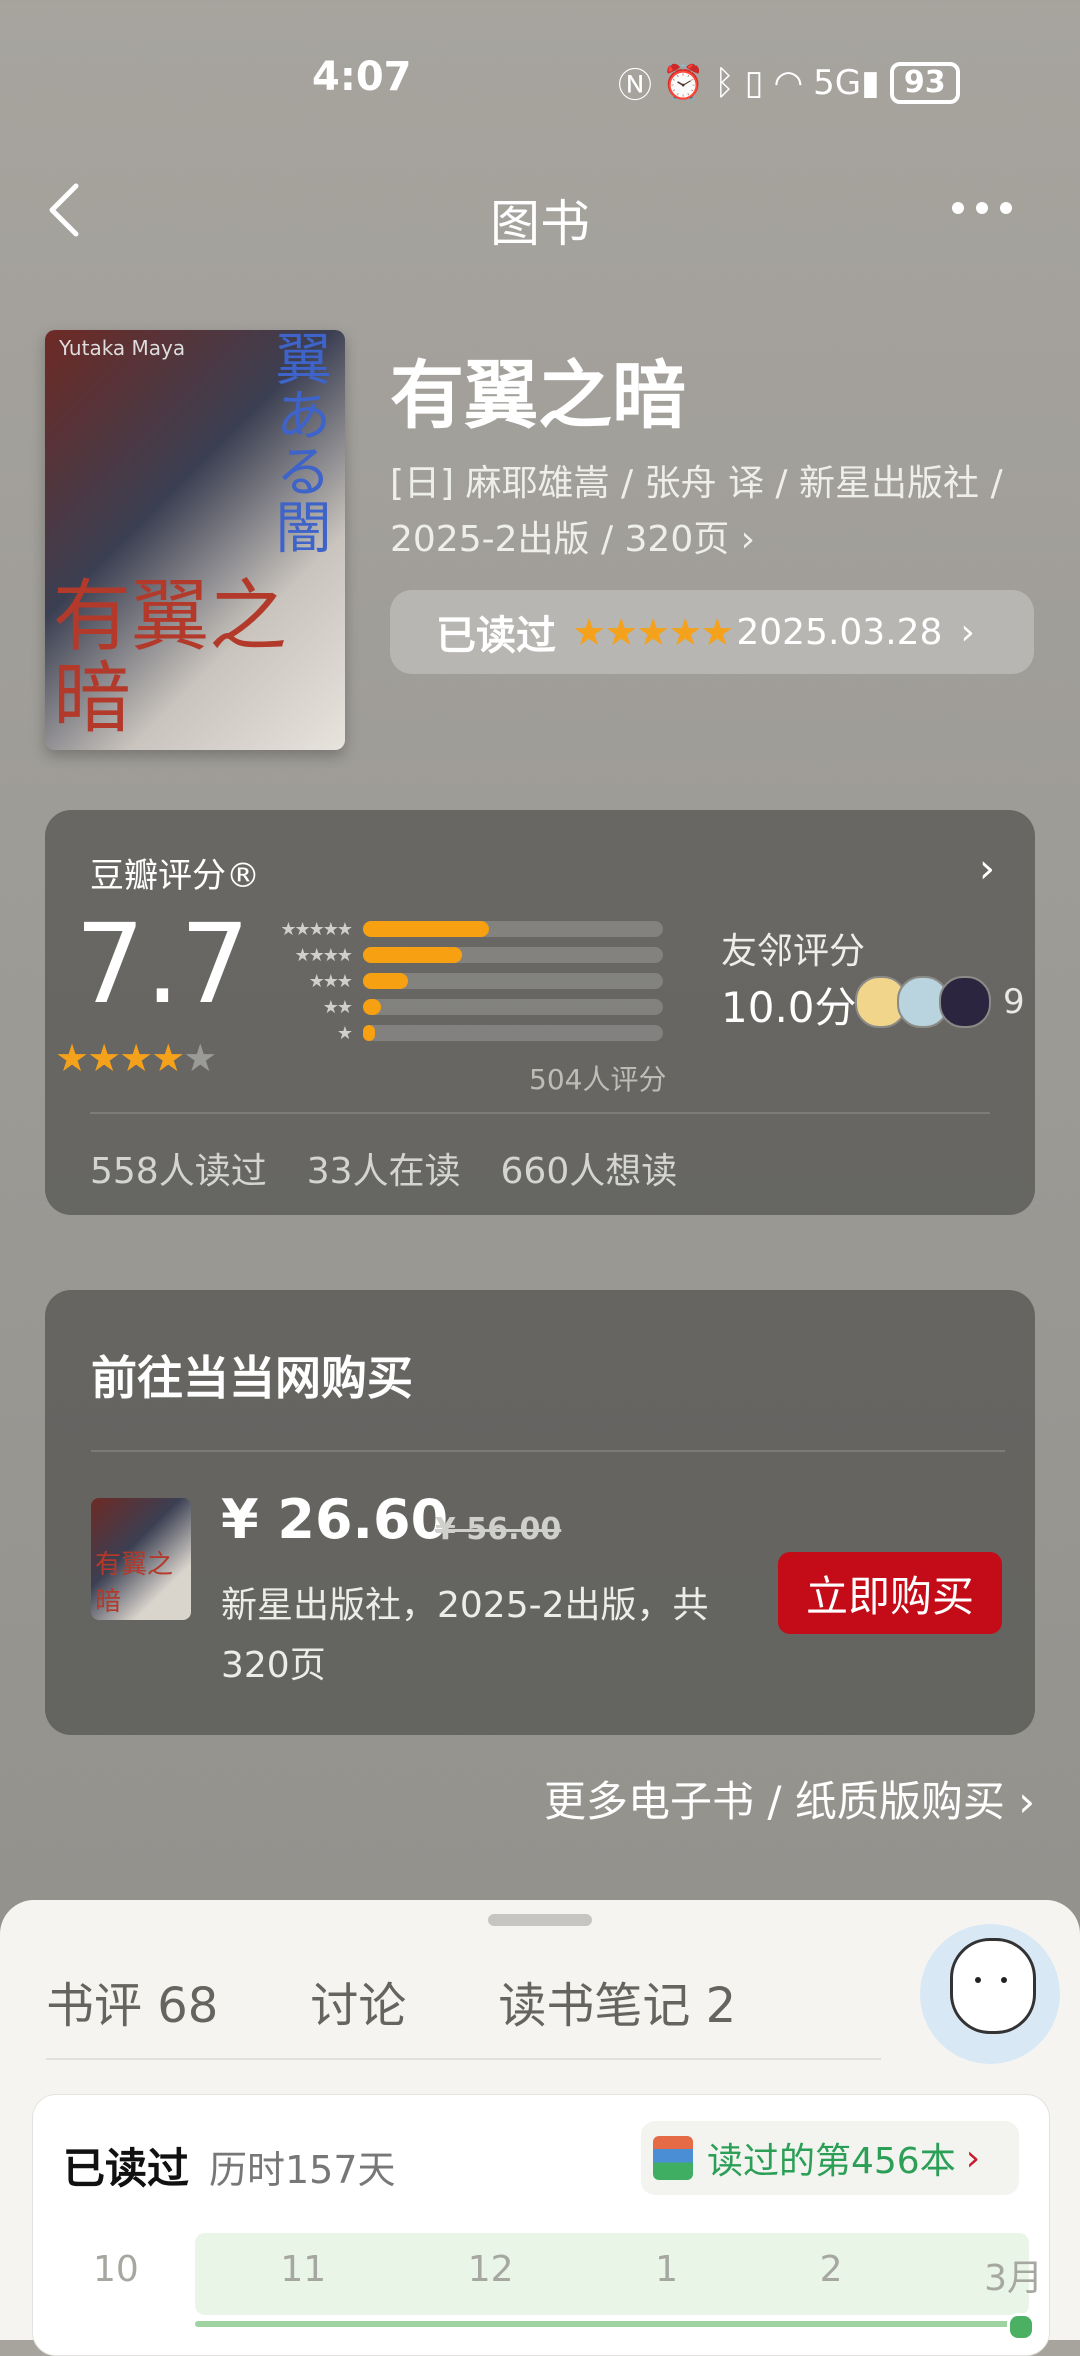 The height and width of the screenshot is (2356, 1080). Describe the element at coordinates (667, 2269) in the screenshot. I see `timeline-month: 1` at that location.